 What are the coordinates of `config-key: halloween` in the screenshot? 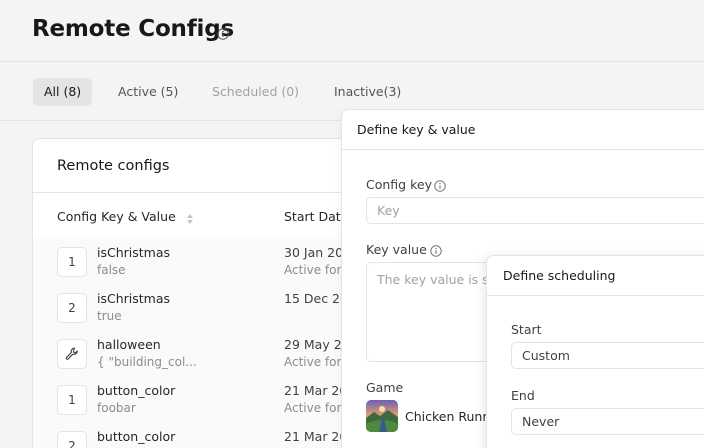 It's located at (129, 344).